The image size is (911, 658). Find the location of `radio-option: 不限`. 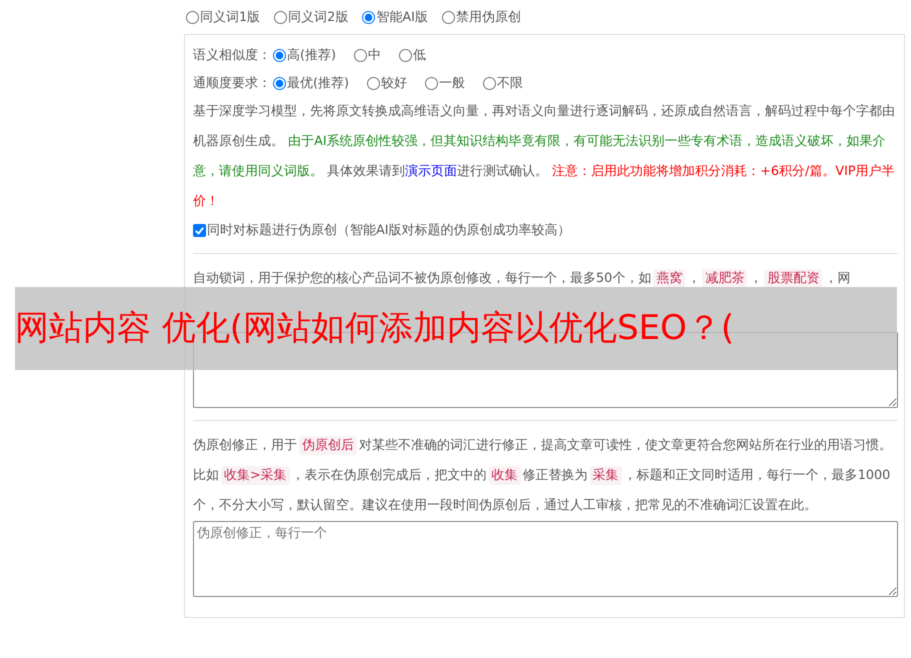

radio-option: 不限 is located at coordinates (503, 83).